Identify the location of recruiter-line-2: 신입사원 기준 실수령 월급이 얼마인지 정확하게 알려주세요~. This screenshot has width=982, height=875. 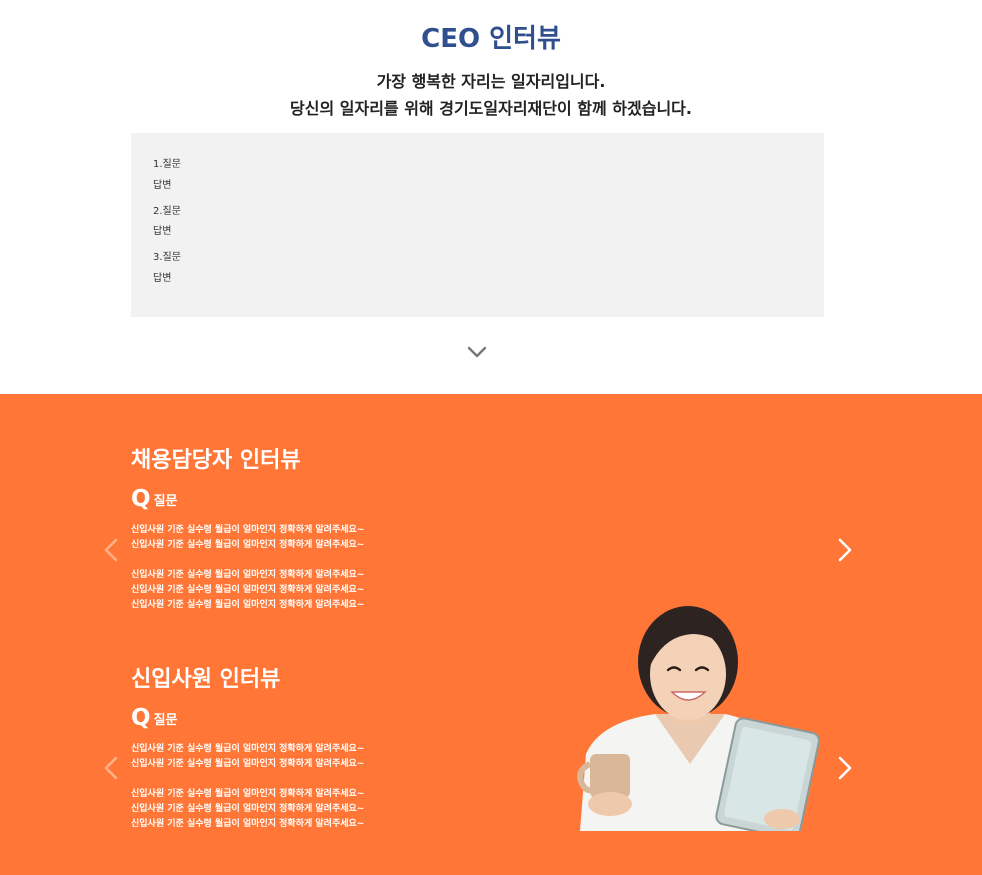
(248, 545).